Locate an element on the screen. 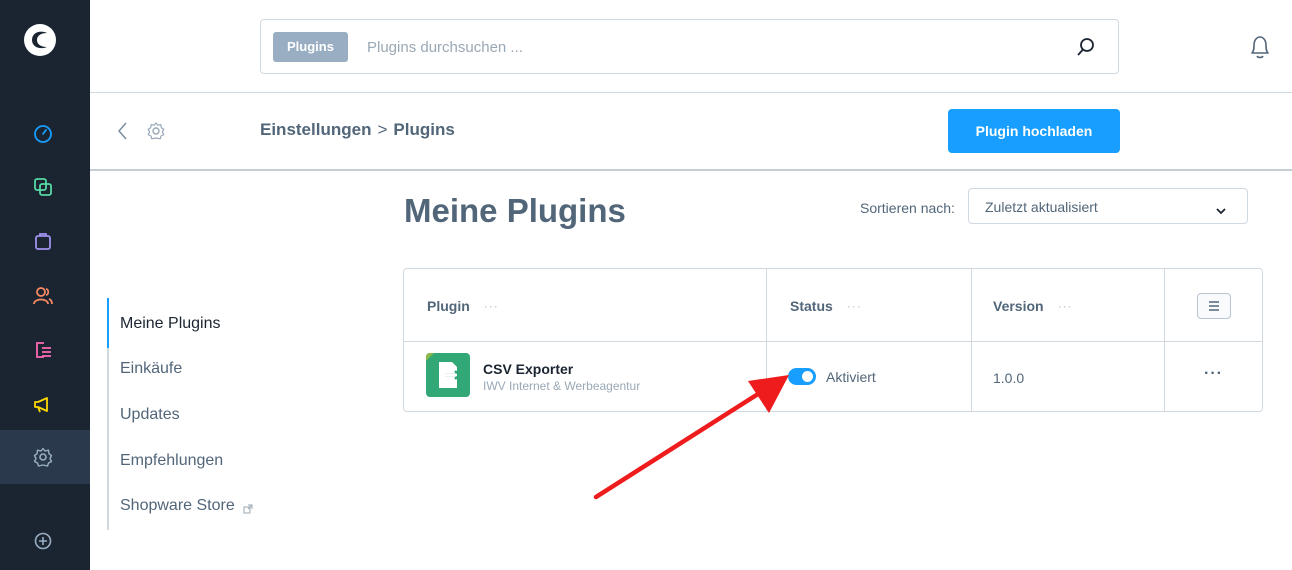  add-icon is located at coordinates (43, 541).